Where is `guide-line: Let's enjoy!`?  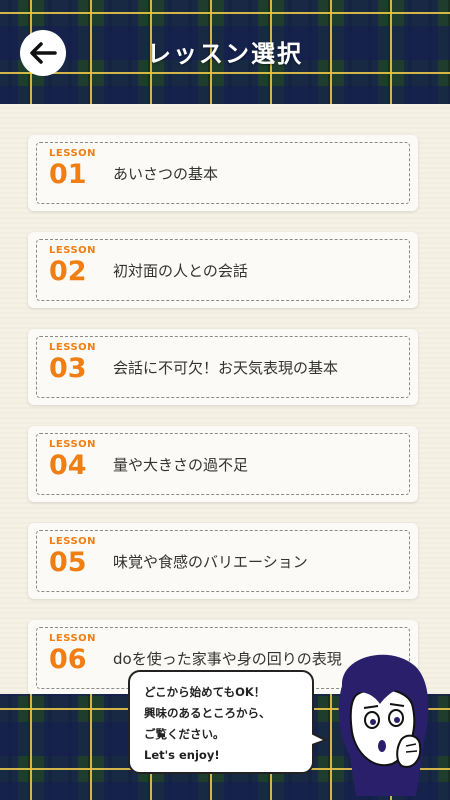
guide-line: Let's enjoy! is located at coordinates (182, 755).